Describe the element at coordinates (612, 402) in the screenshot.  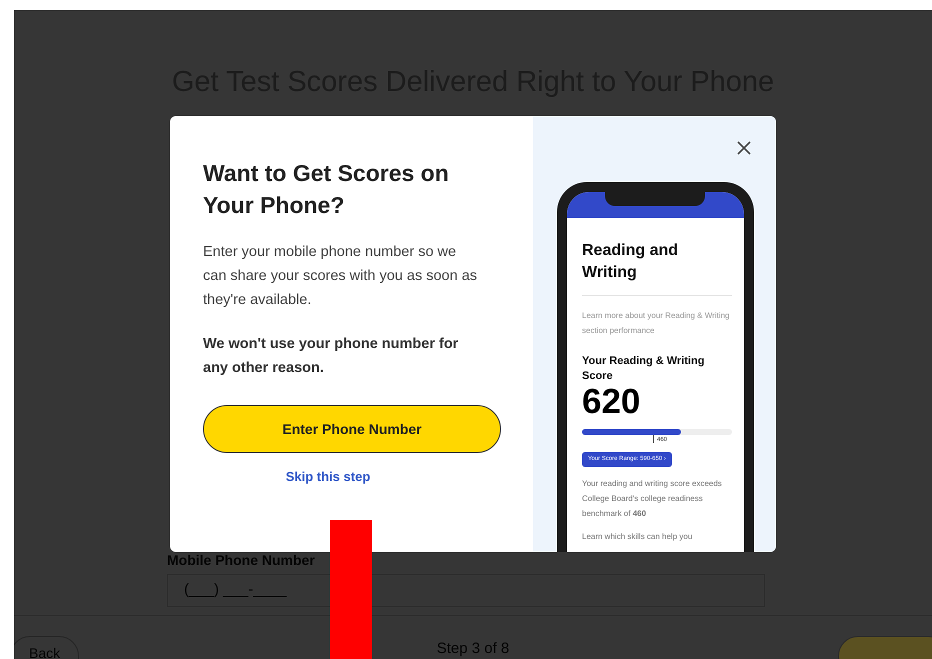
I see `score-value: 620` at that location.